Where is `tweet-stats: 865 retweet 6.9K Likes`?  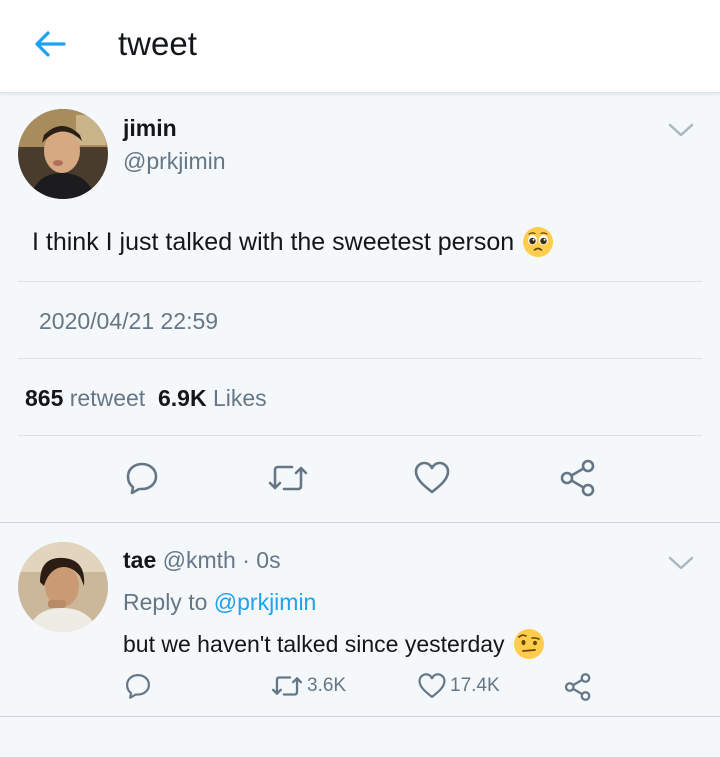
tweet-stats: 865 retweet 6.9K Likes is located at coordinates (146, 398).